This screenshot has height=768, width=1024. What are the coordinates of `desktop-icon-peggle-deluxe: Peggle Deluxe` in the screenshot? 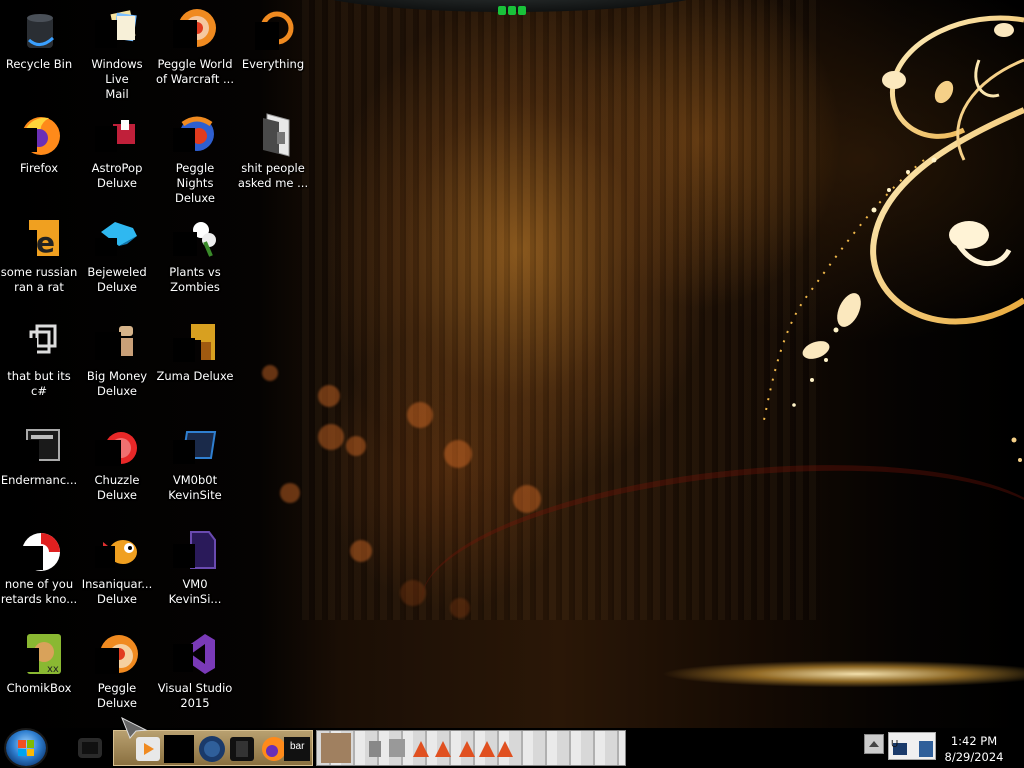 It's located at (117, 672).